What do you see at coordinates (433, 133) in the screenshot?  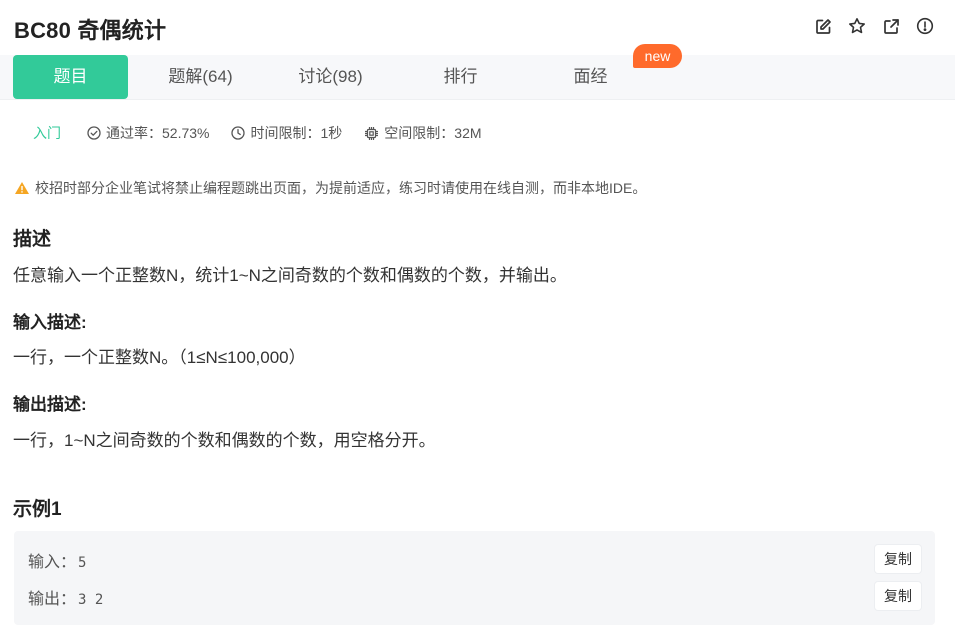 I see `space-limit-text: 空间限制：32M` at bounding box center [433, 133].